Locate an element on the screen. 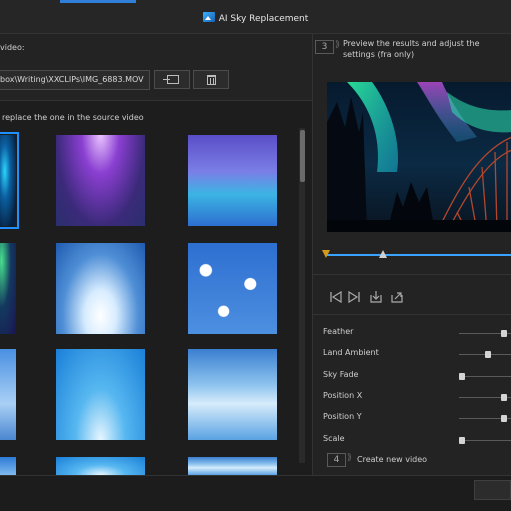 This screenshot has height=511, width=511. app-icon is located at coordinates (208, 17).